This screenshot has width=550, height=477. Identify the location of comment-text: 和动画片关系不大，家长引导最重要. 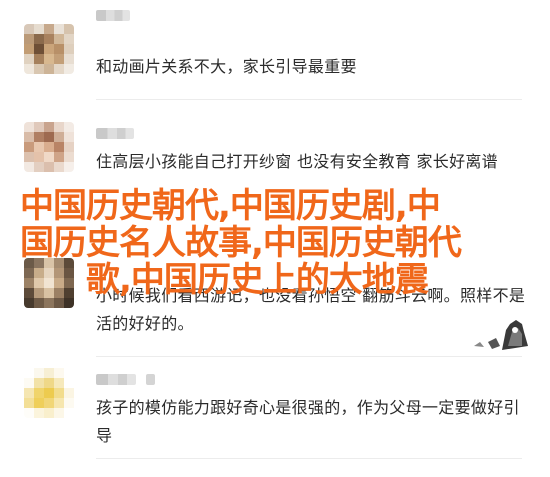
(226, 66).